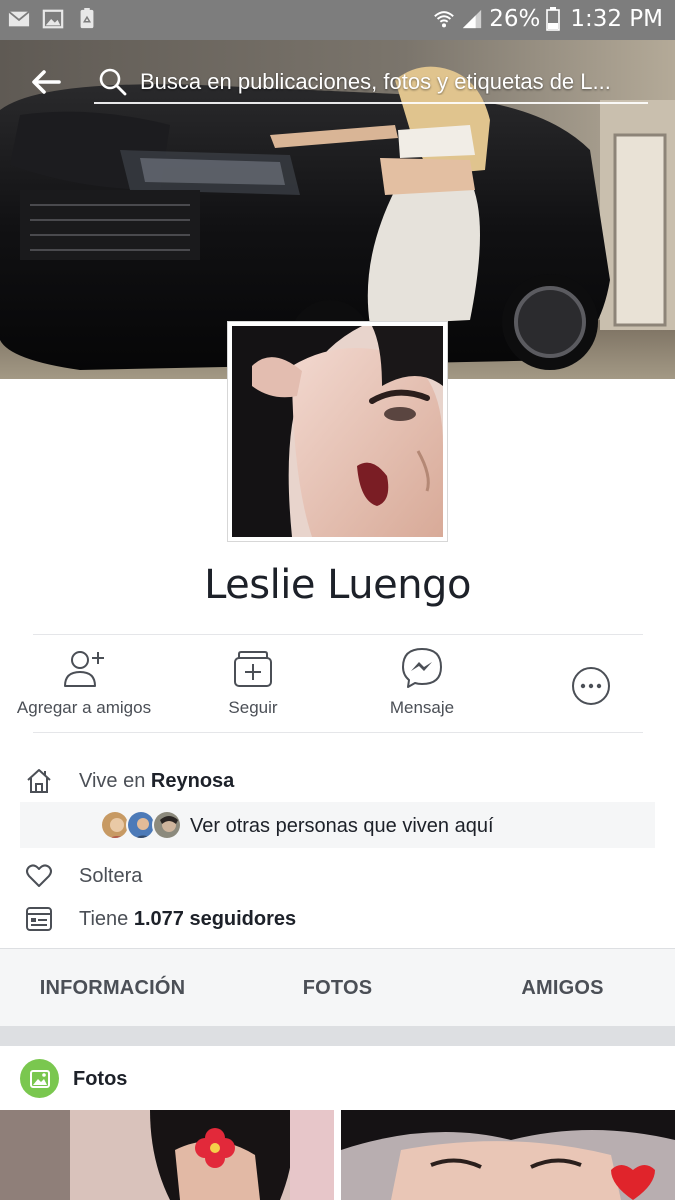  I want to click on avatar, so click(167, 825).